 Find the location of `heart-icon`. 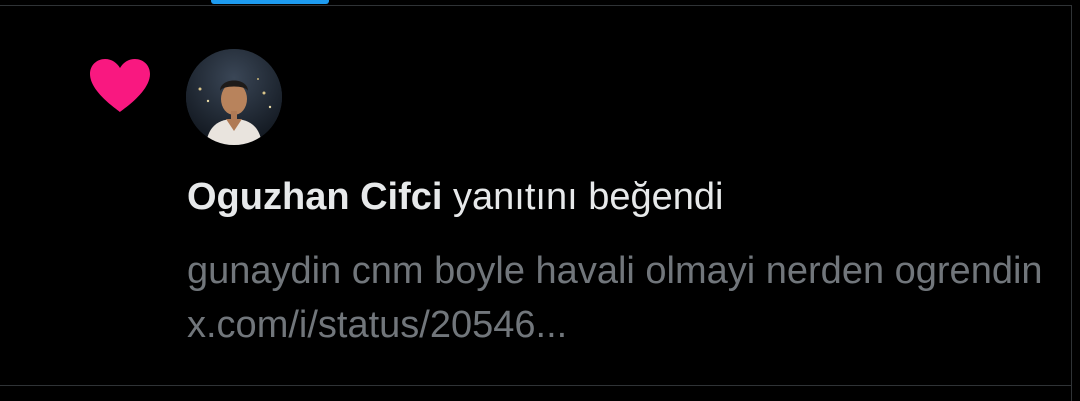

heart-icon is located at coordinates (120, 86).